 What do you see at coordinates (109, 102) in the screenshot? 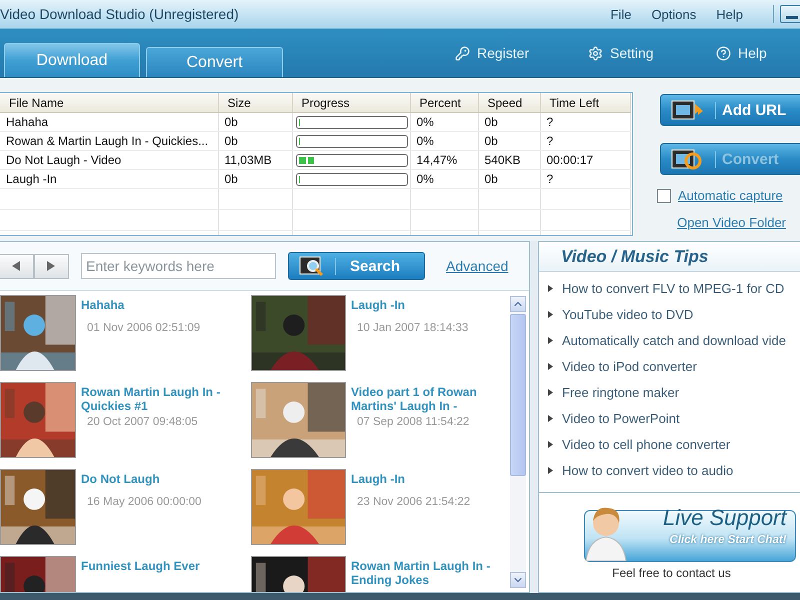
I see `column-header: File Name` at bounding box center [109, 102].